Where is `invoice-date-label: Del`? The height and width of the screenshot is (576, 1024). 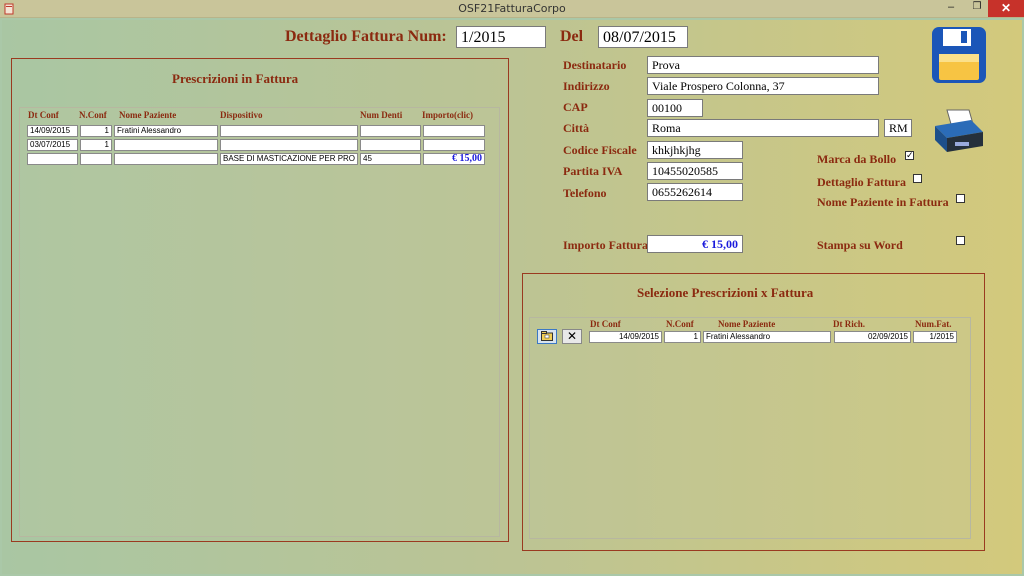
invoice-date-label: Del is located at coordinates (572, 36).